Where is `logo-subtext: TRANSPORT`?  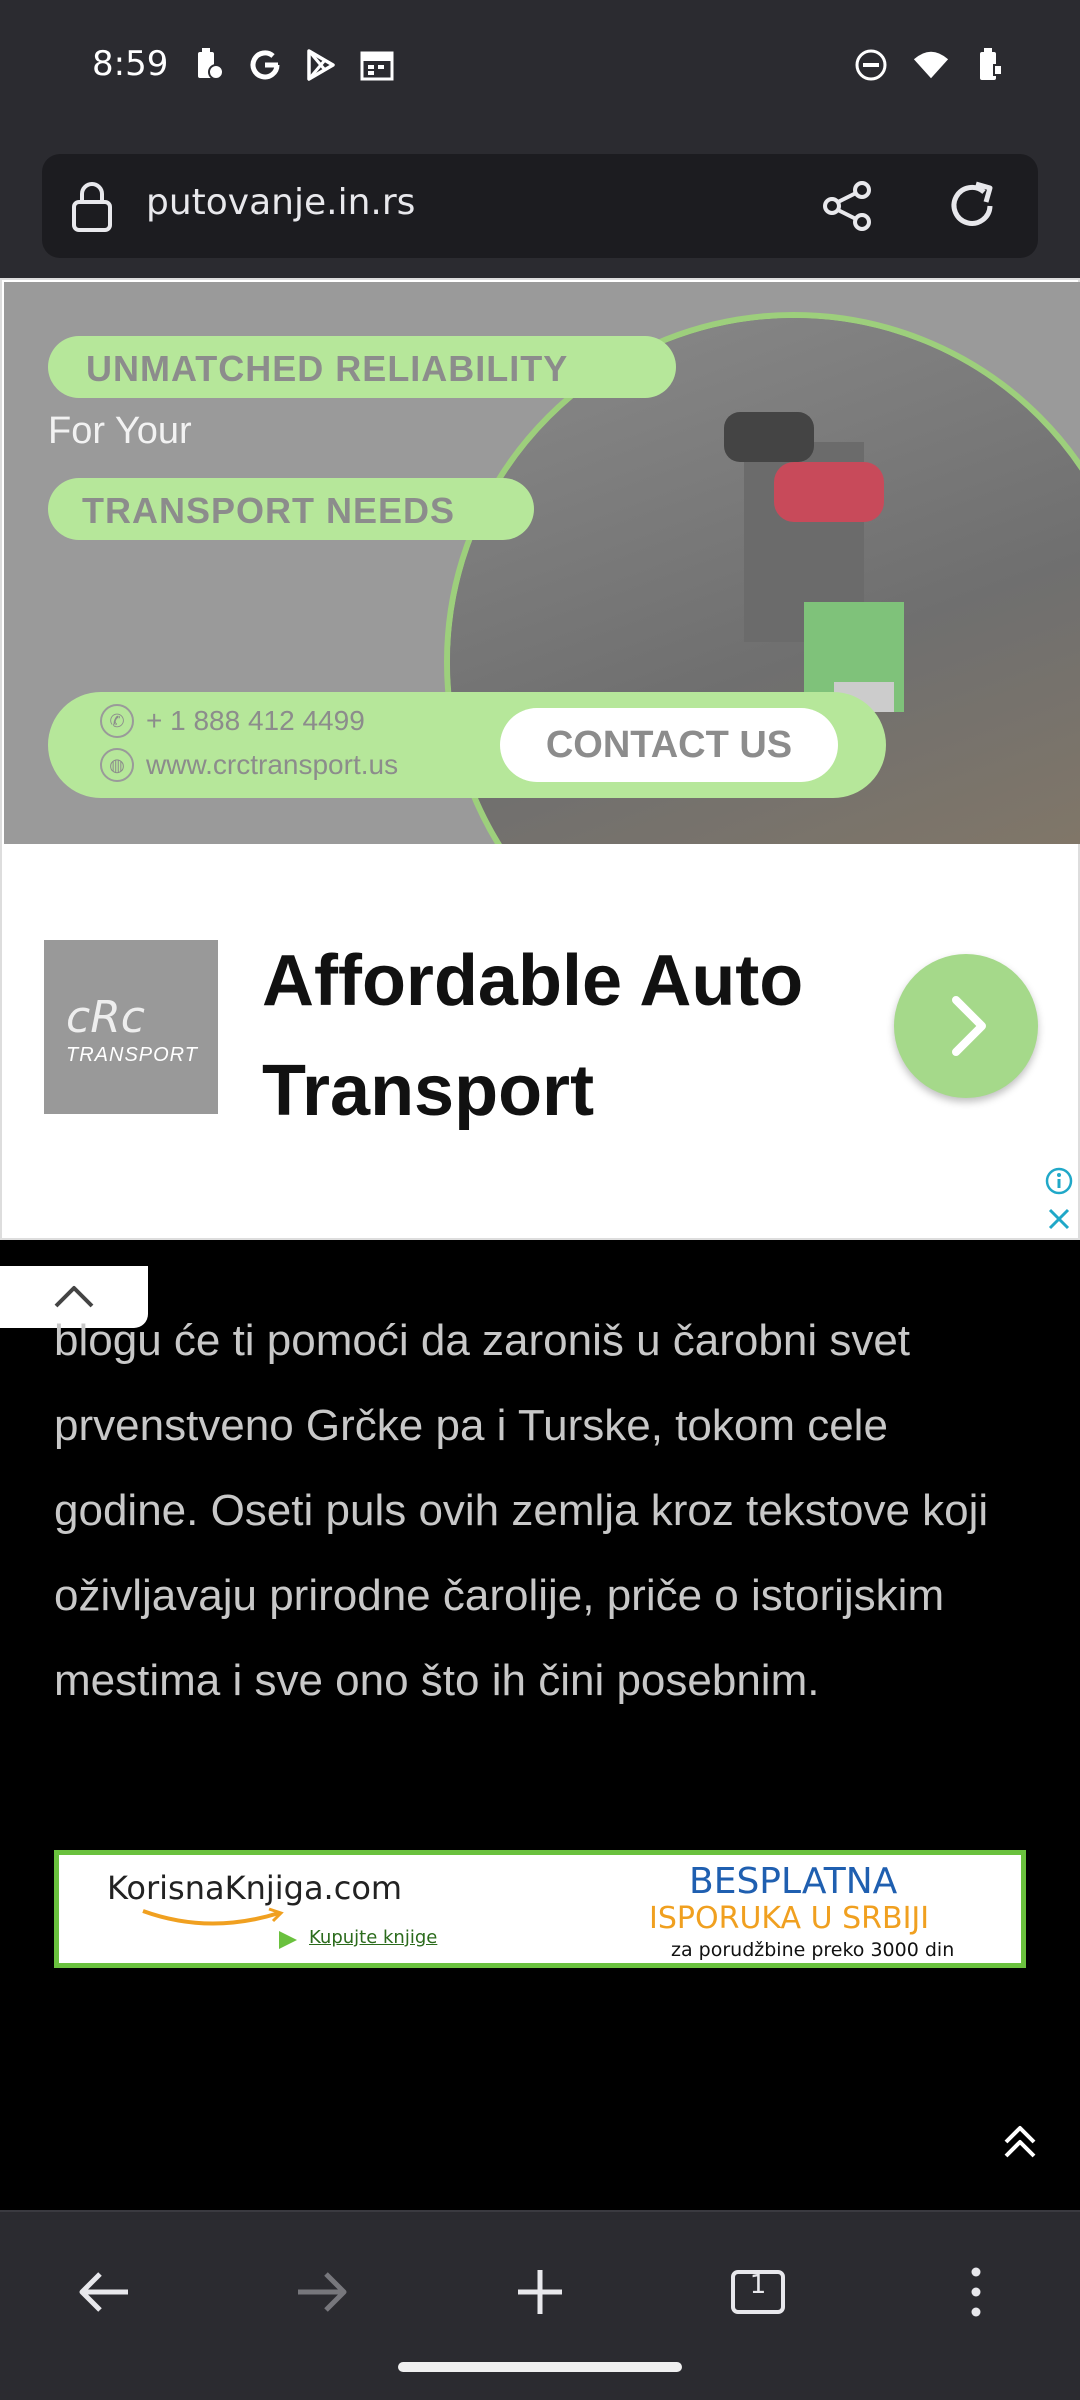
logo-subtext: TRANSPORT is located at coordinates (132, 1055).